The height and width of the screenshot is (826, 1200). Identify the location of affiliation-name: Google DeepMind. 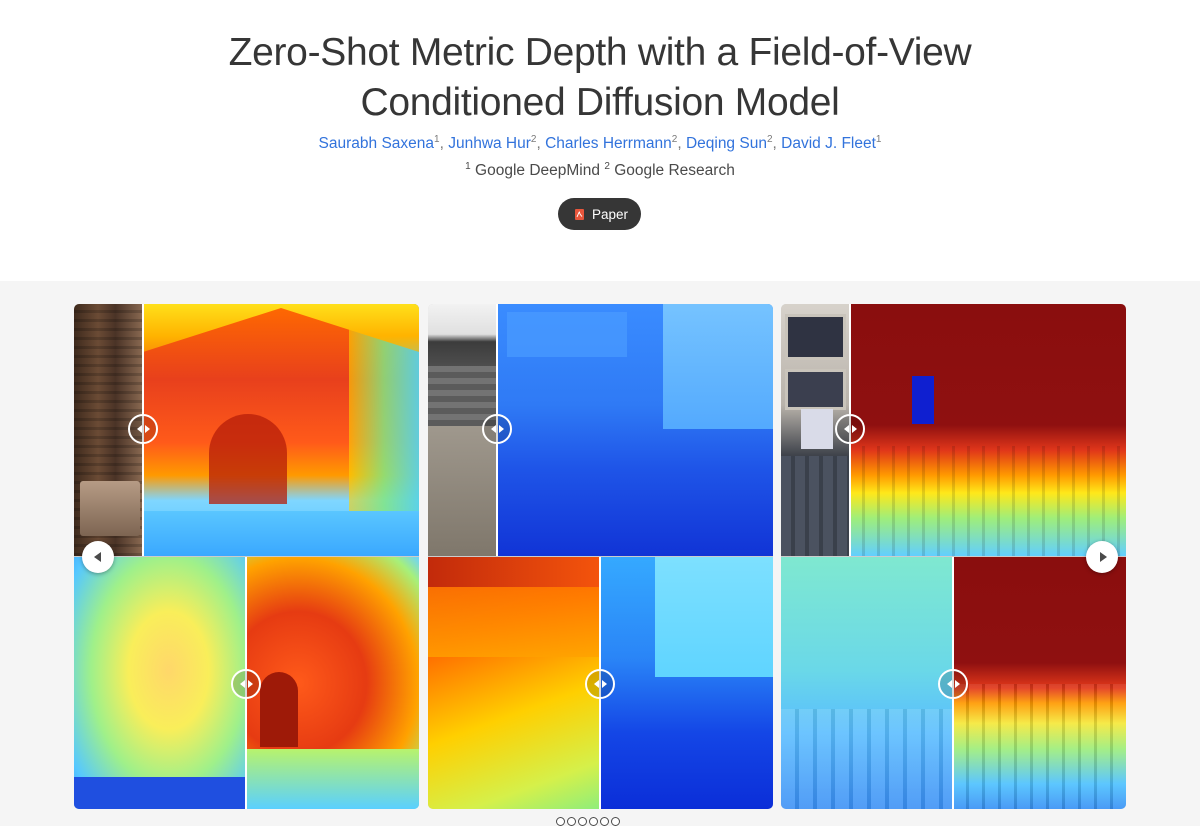
(537, 171).